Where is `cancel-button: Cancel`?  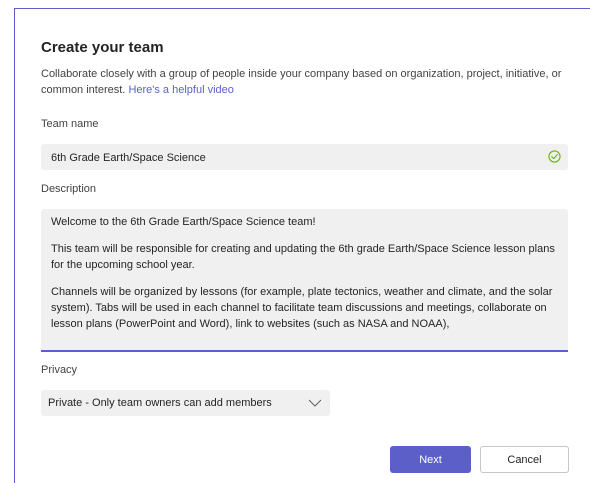
cancel-button: Cancel is located at coordinates (524, 459).